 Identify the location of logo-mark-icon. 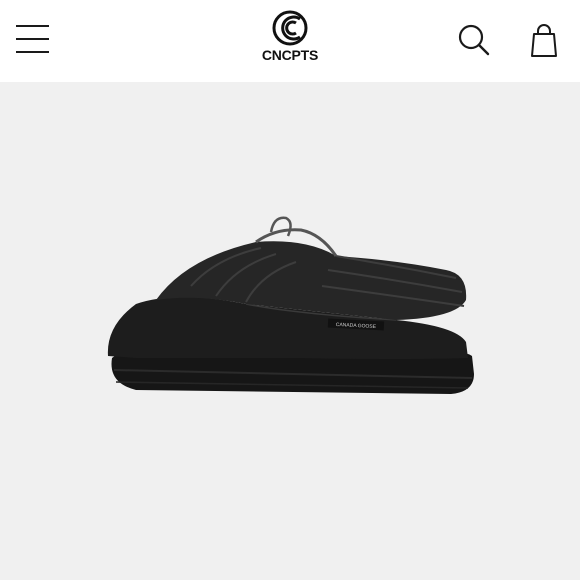
(290, 28).